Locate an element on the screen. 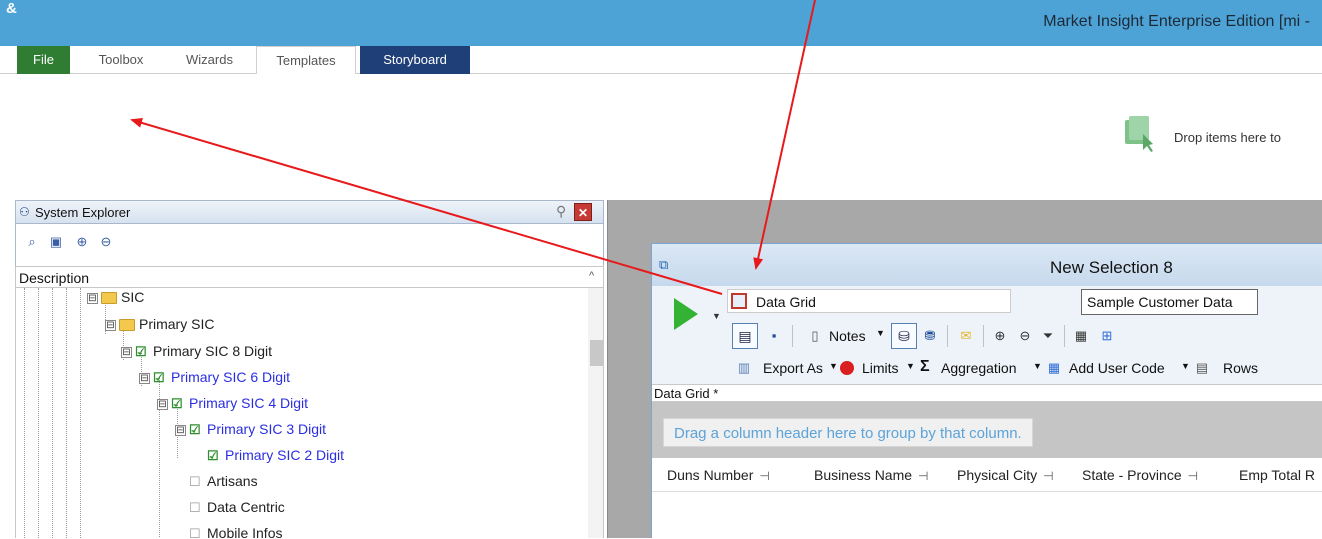 Image resolution: width=1322 pixels, height=539 pixels. tree-item-primary-sic-3-digit: ⊟ ☑ Primary SIC 3 Digit is located at coordinates (250, 429).